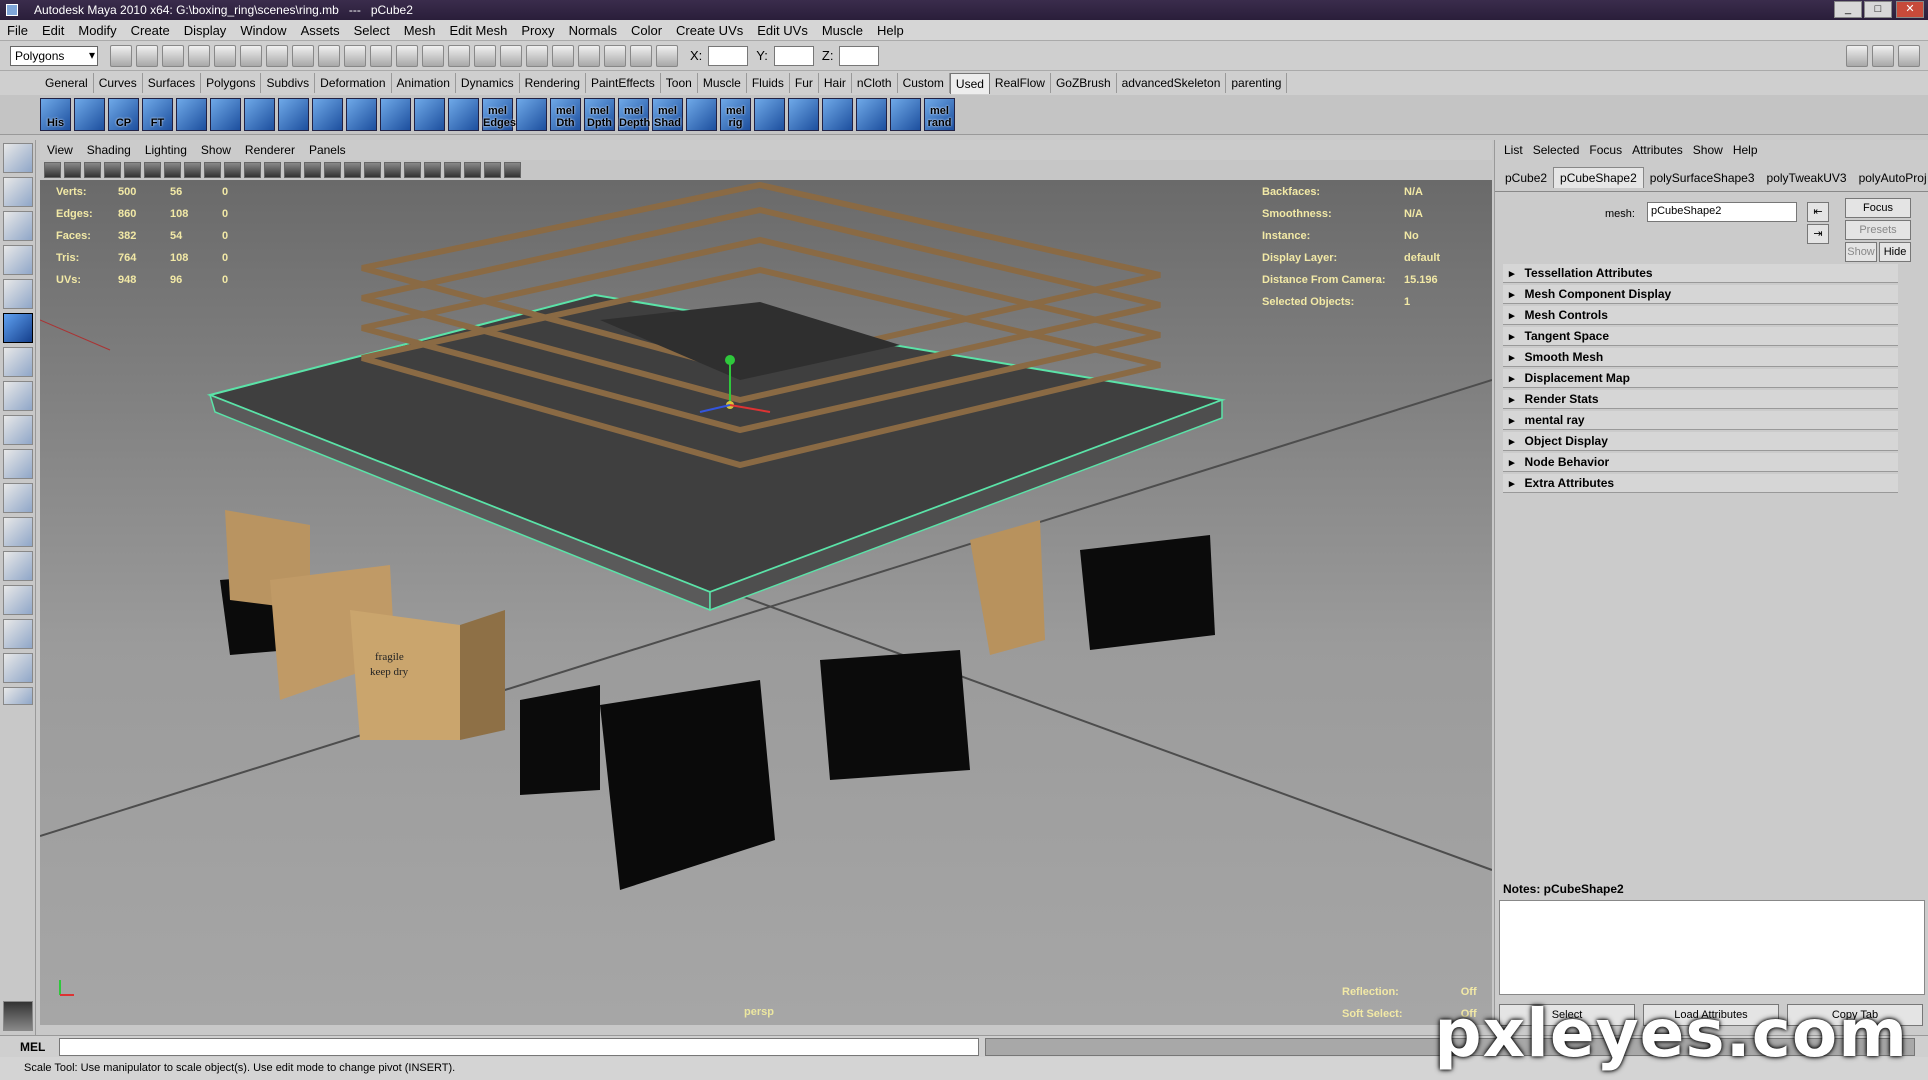 The image size is (1928, 1080). I want to click on menu-file: File, so click(17, 30).